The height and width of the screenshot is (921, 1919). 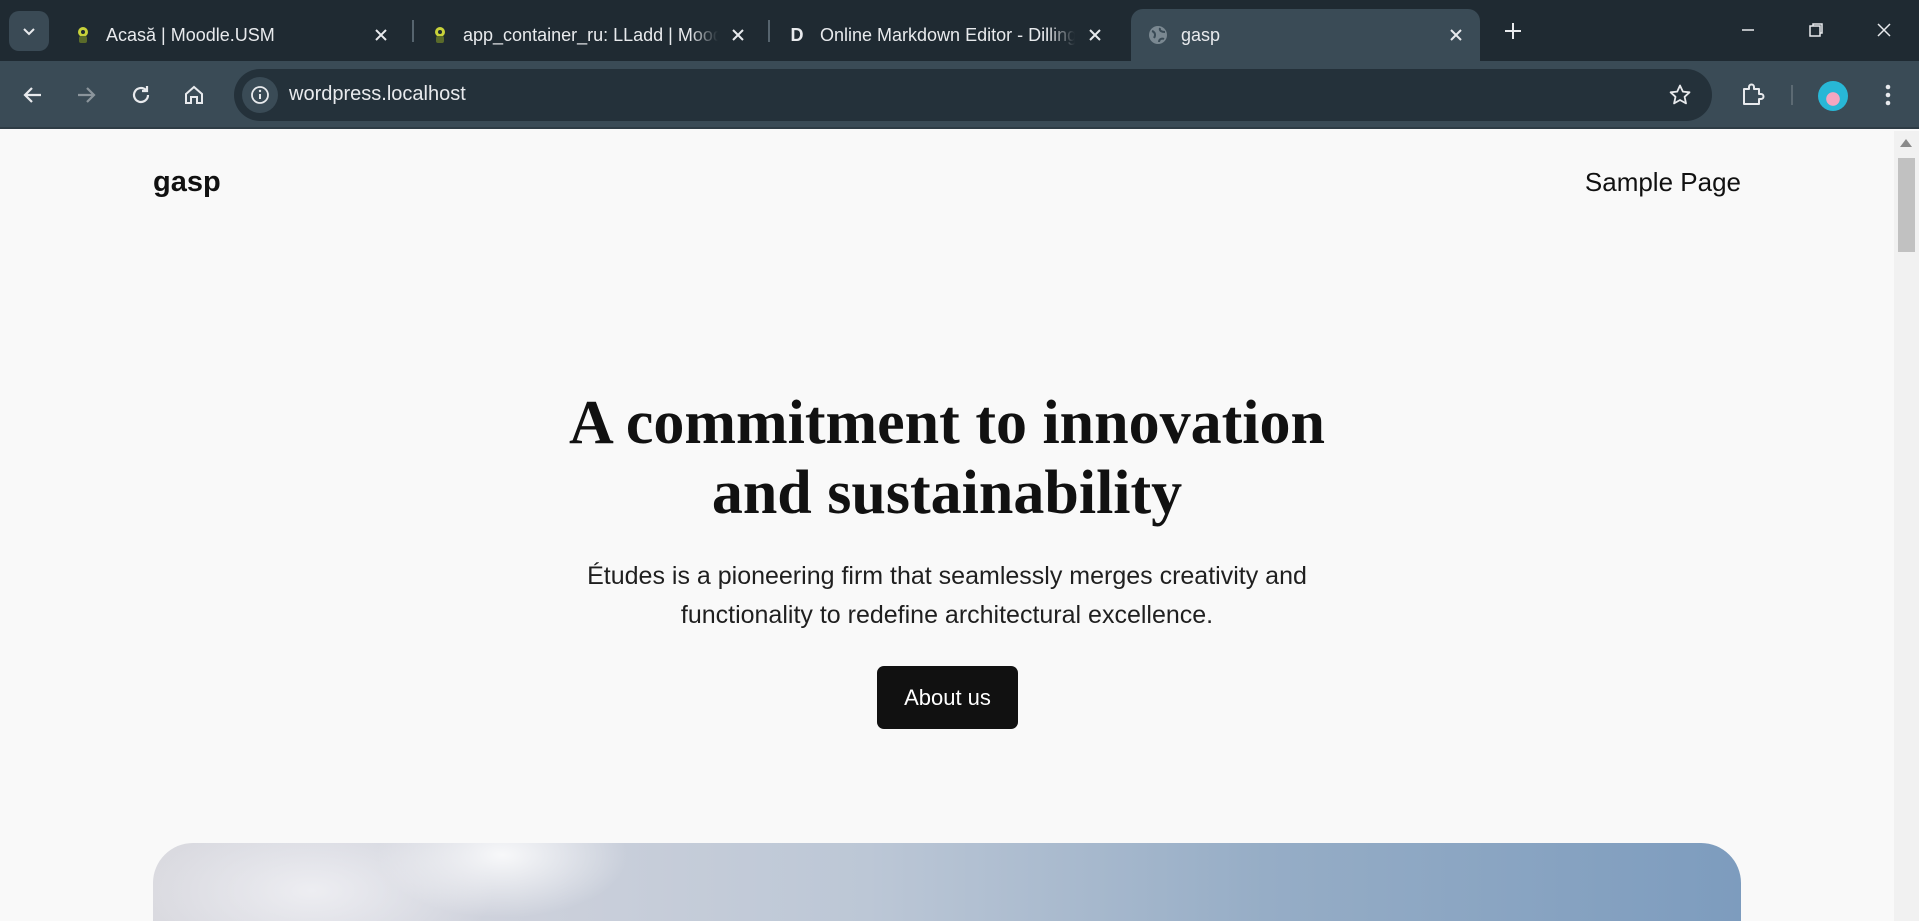 I want to click on browser-toolbar: wordpress.localhost, so click(x=959, y=95).